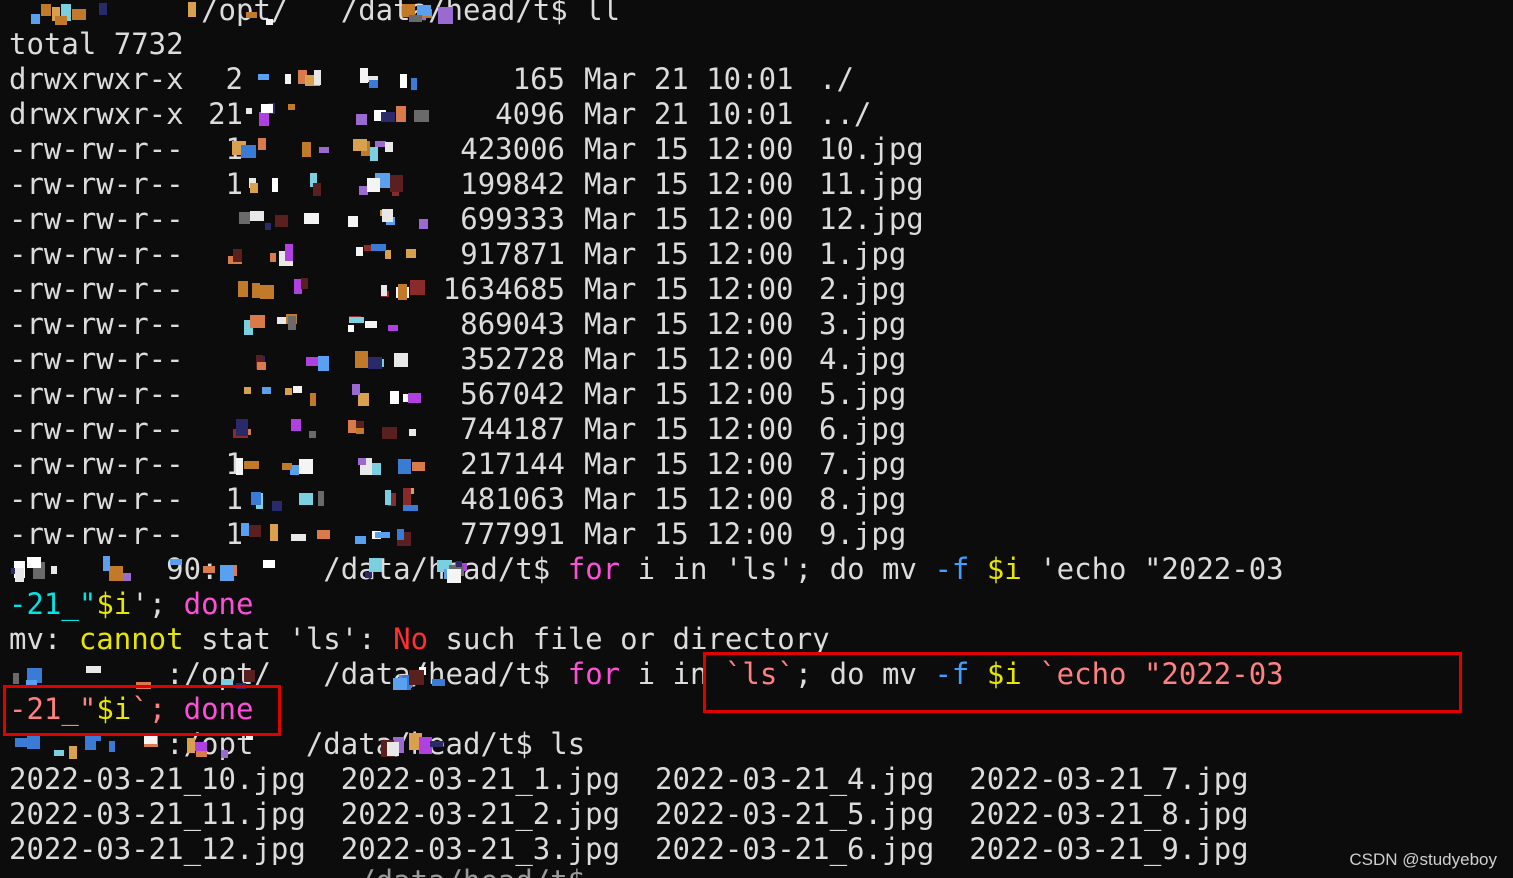 The height and width of the screenshot is (878, 1513). What do you see at coordinates (512, 429) in the screenshot?
I see `file-size: 744187` at bounding box center [512, 429].